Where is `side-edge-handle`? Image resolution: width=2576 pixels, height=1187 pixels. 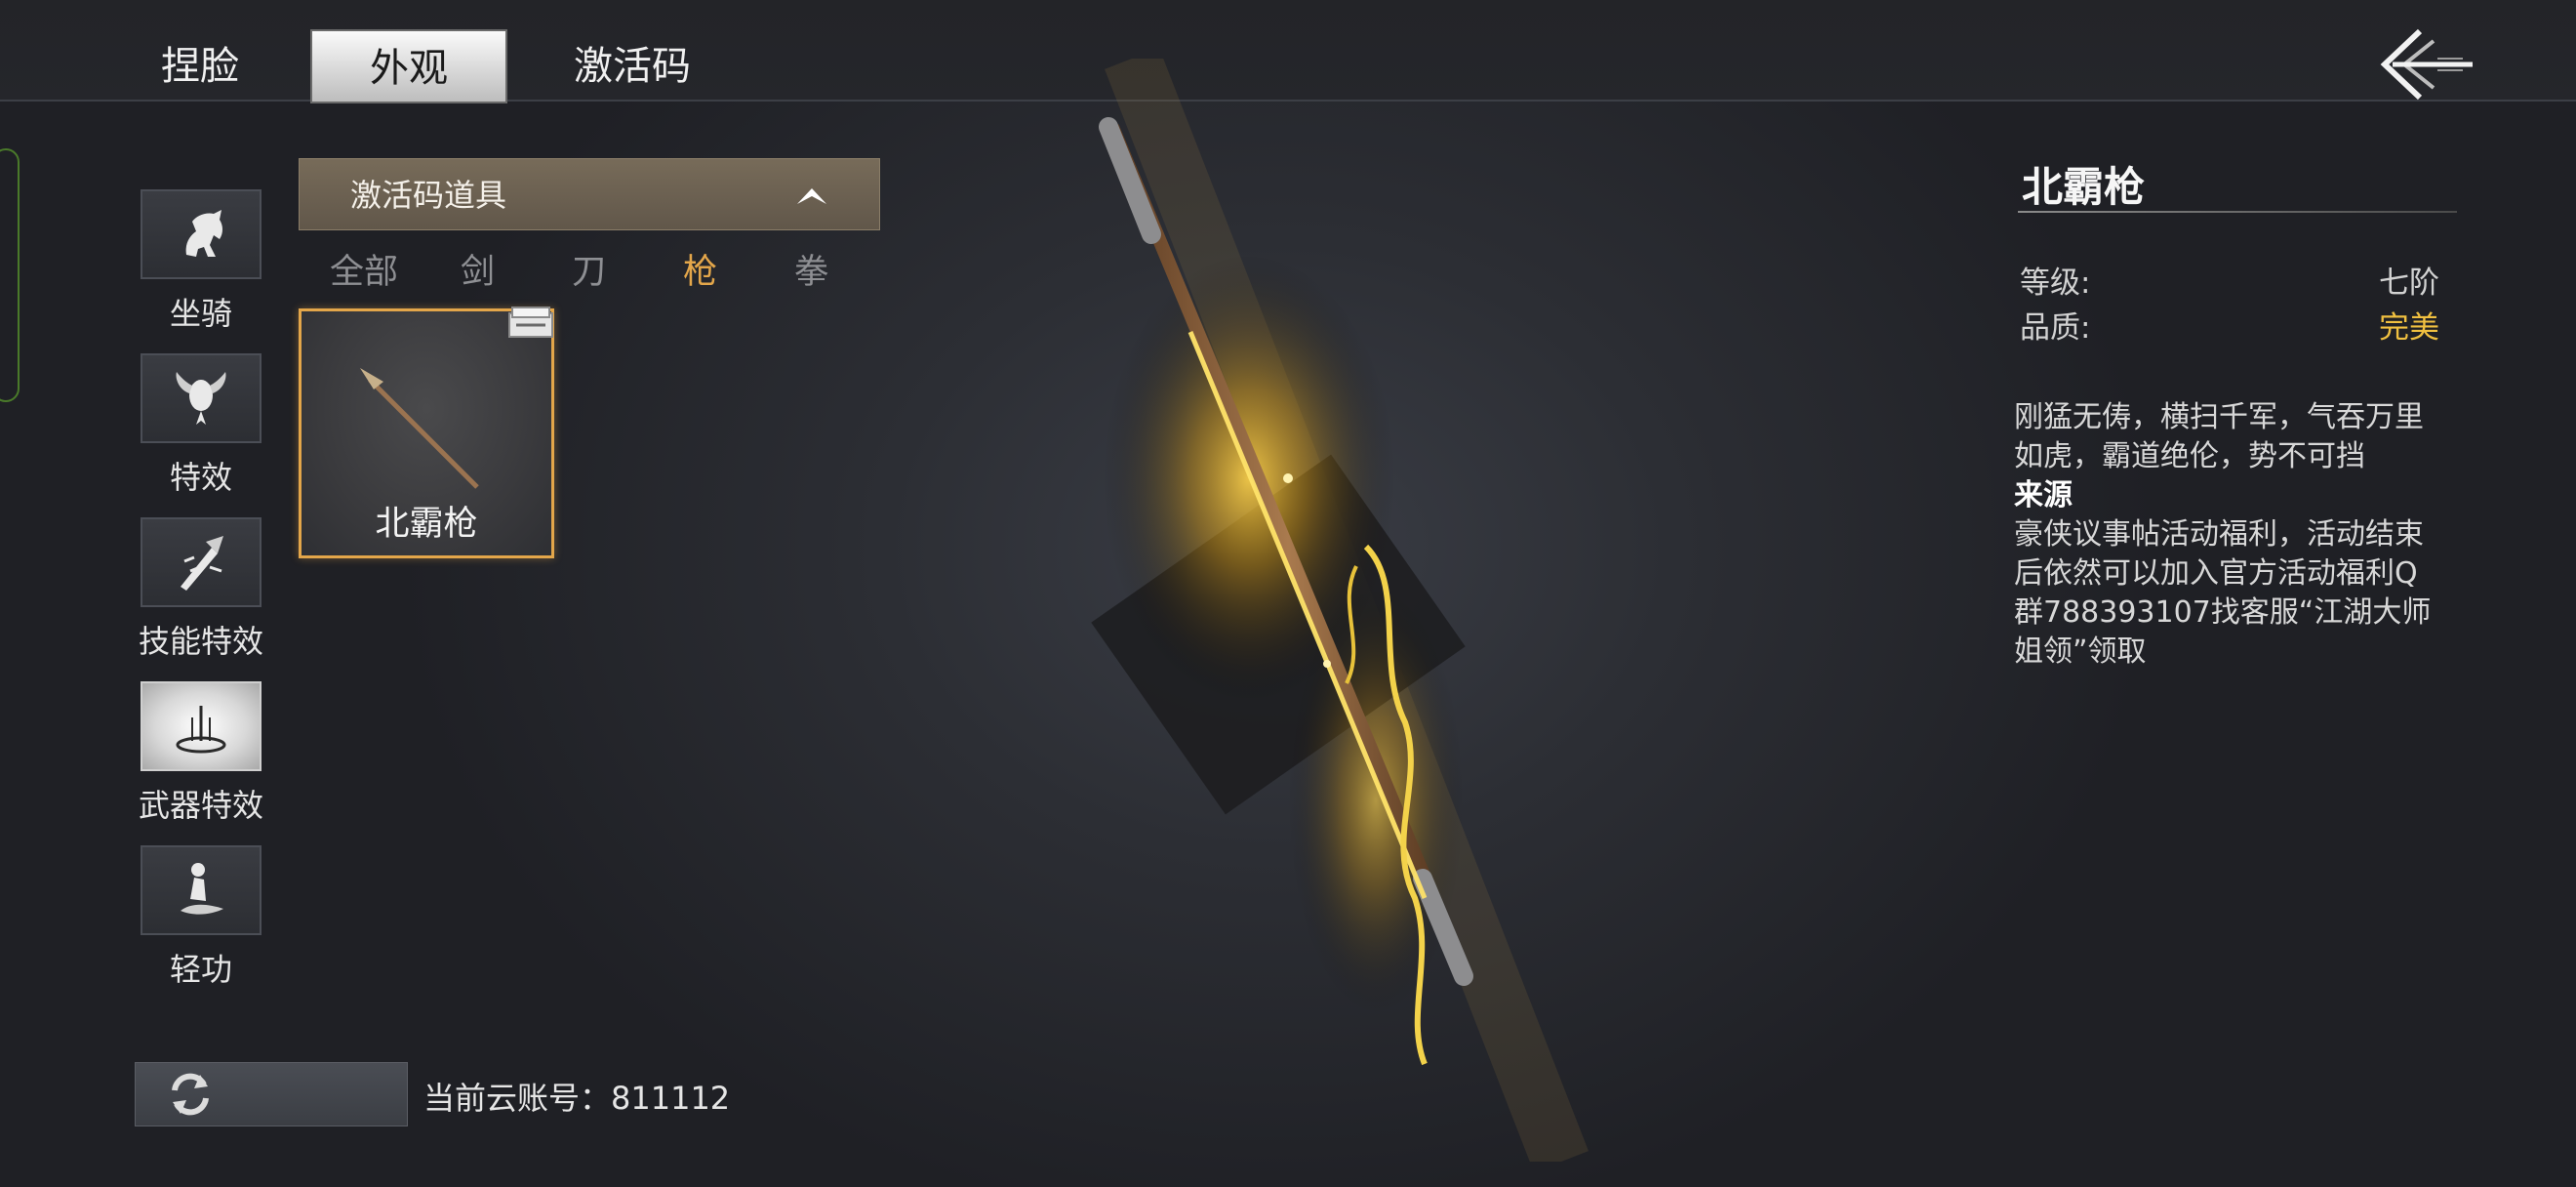
side-edge-handle is located at coordinates (10, 275).